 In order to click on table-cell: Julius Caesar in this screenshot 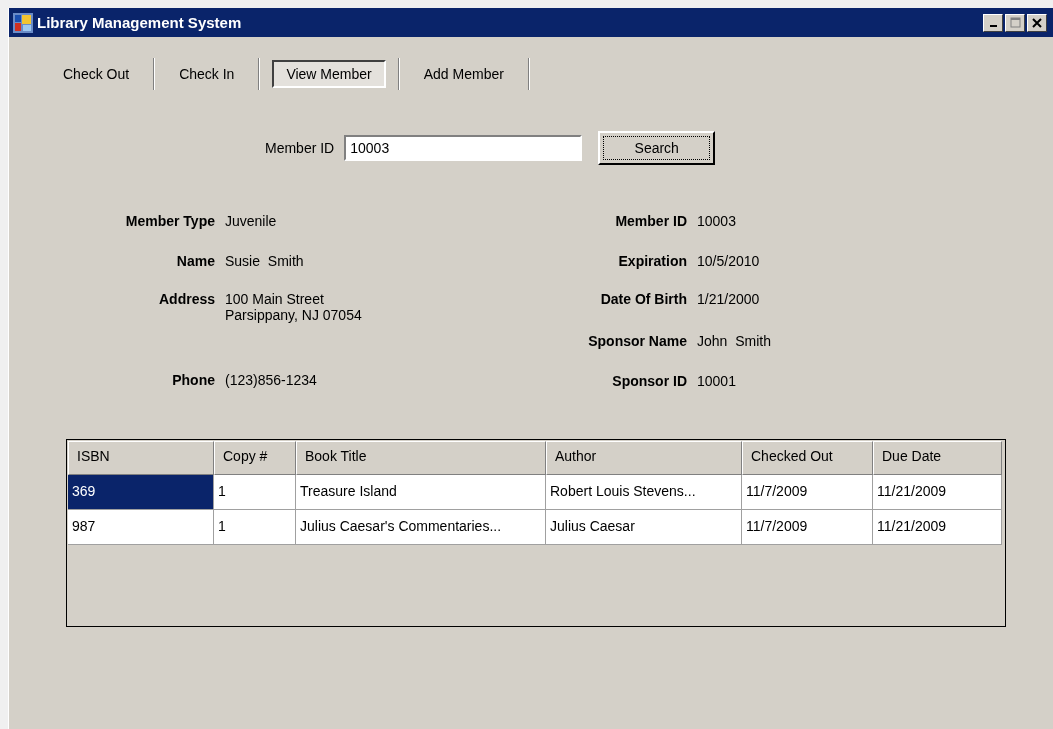, I will do `click(644, 527)`.